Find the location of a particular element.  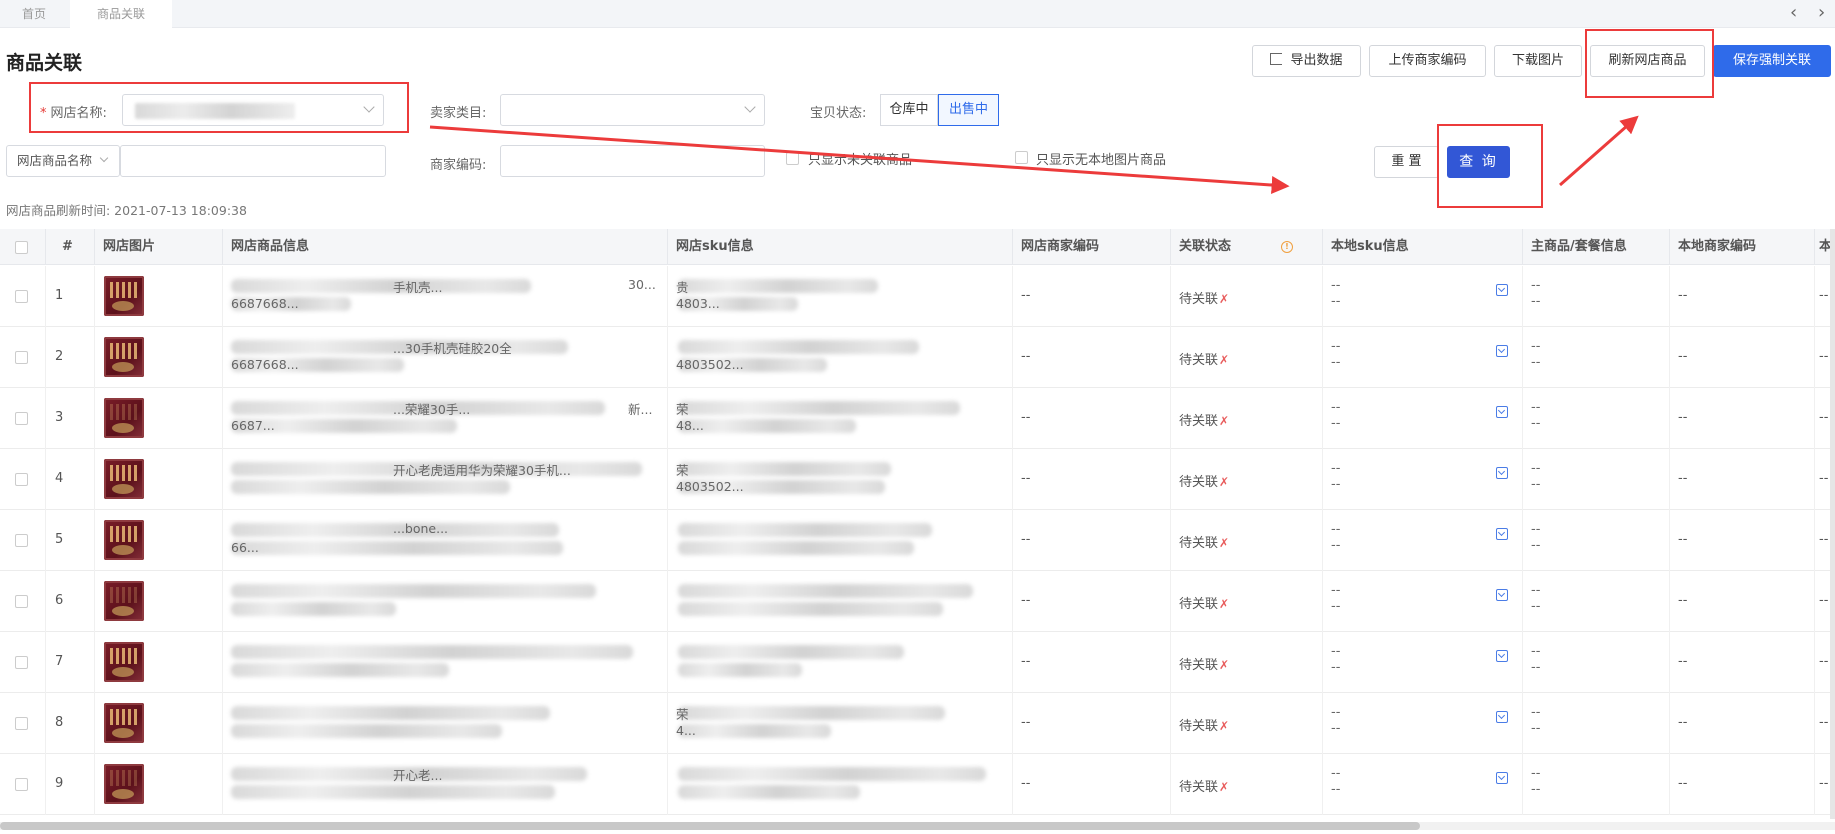

annotation-arrow-to-refresh is located at coordinates (1599, 151).